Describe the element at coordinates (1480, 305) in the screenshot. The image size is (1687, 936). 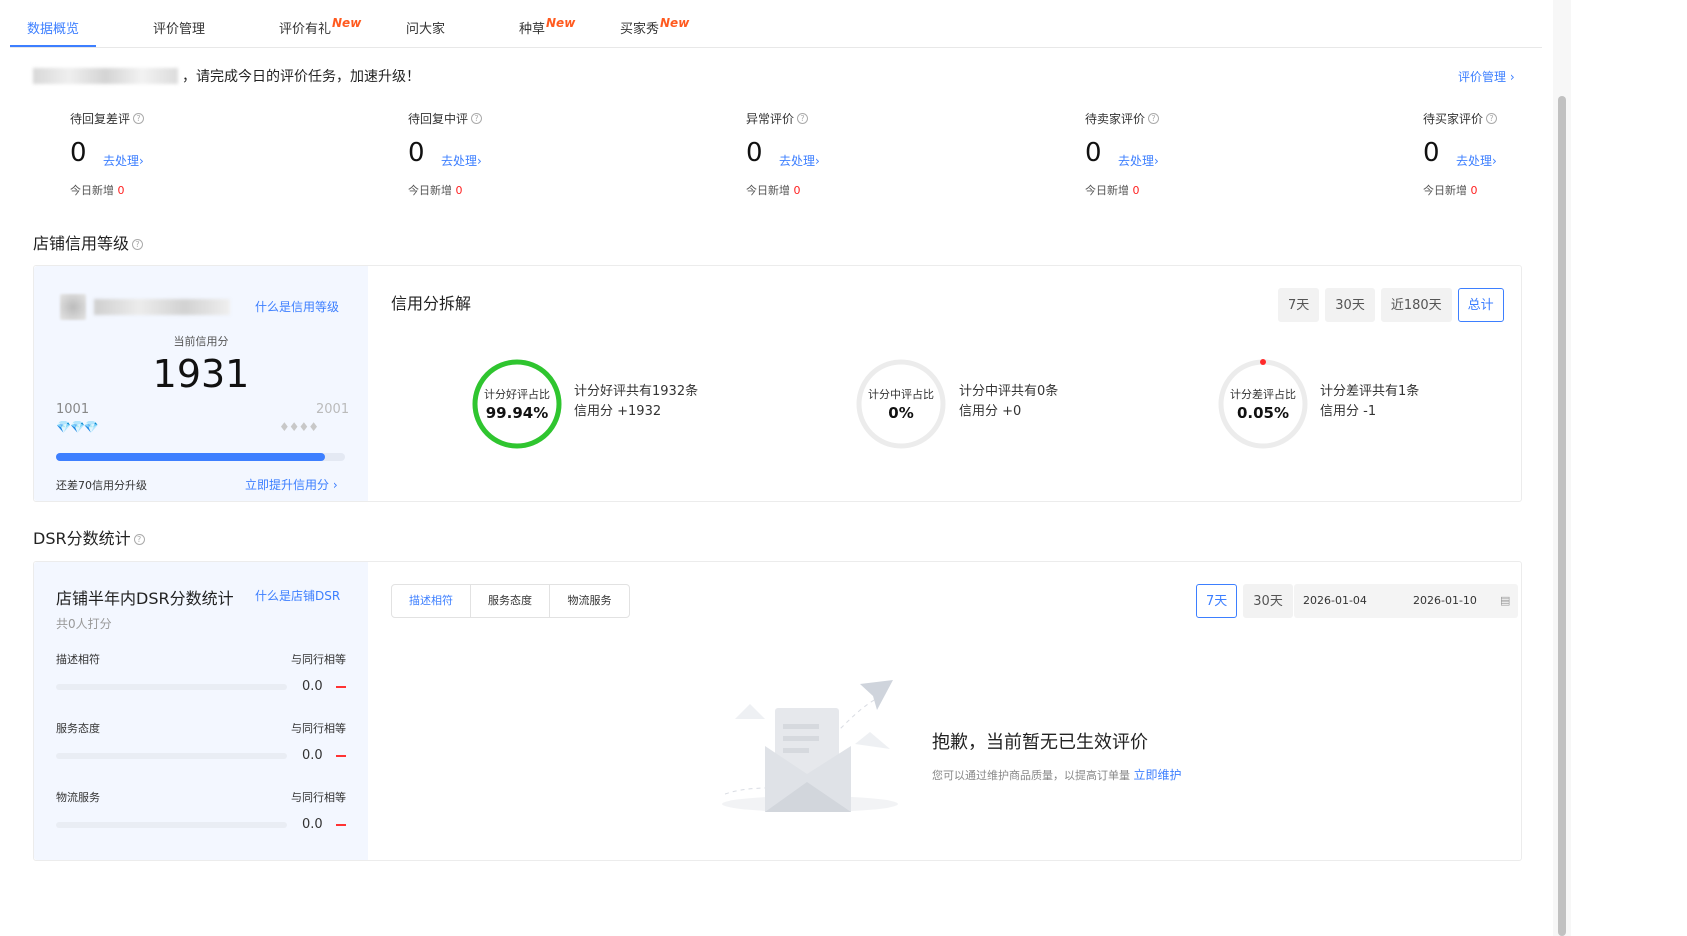
I see `period-total: 总计` at that location.